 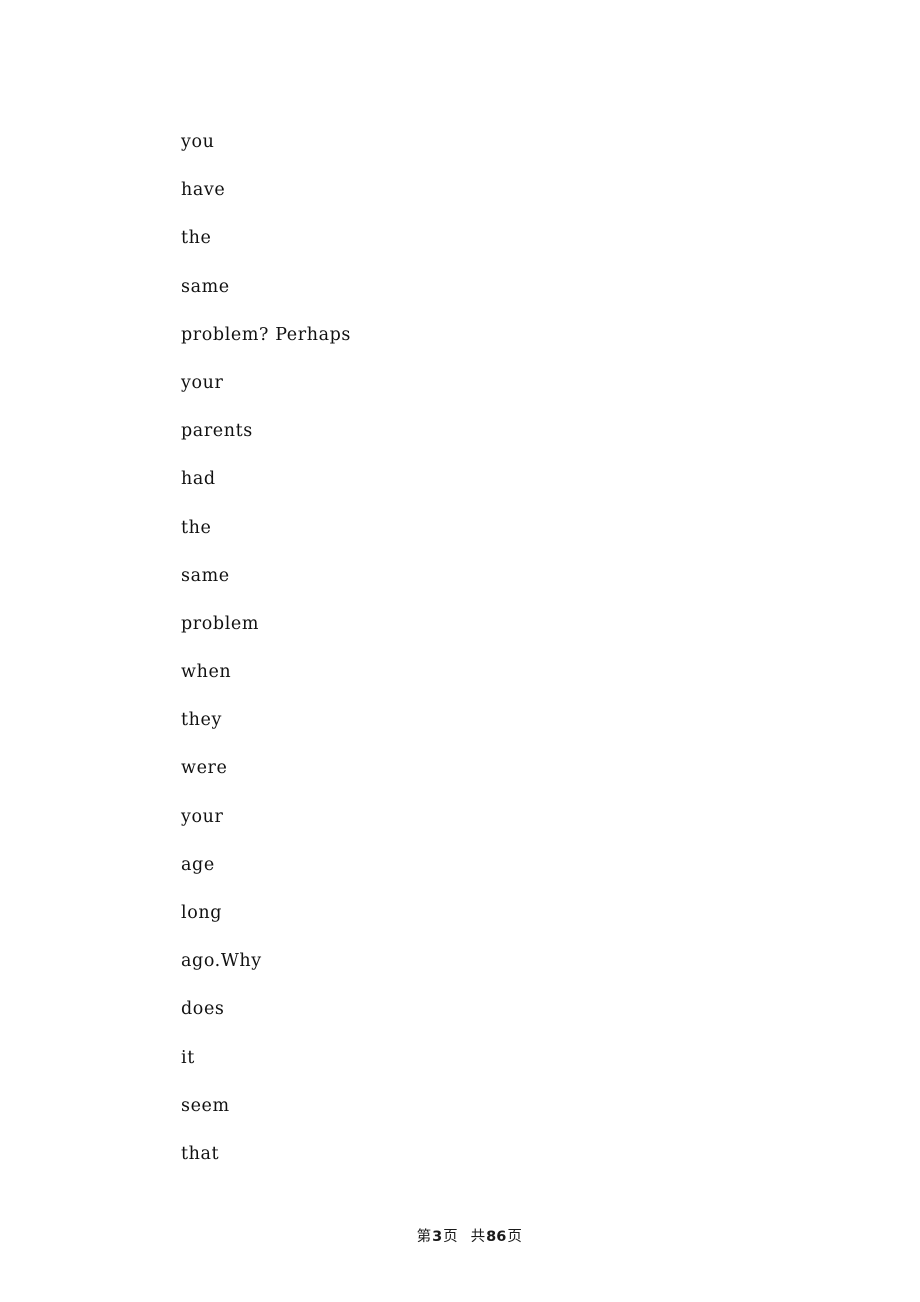 I want to click on text-line: they, so click(x=201, y=720).